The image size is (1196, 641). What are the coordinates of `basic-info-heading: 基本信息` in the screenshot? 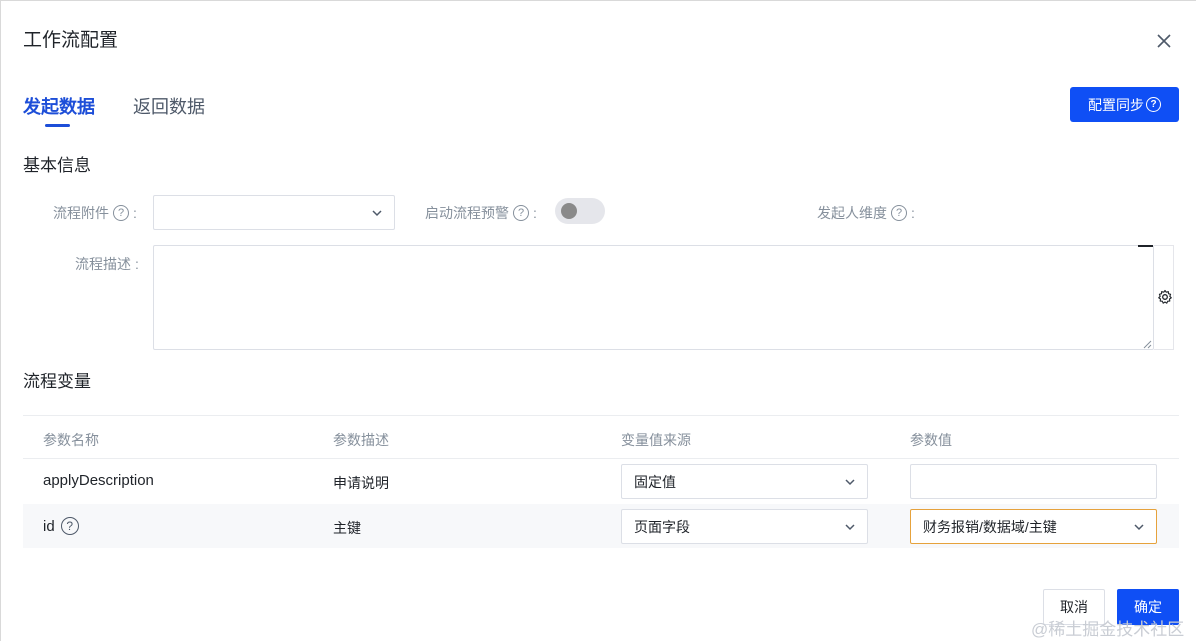 It's located at (57, 165).